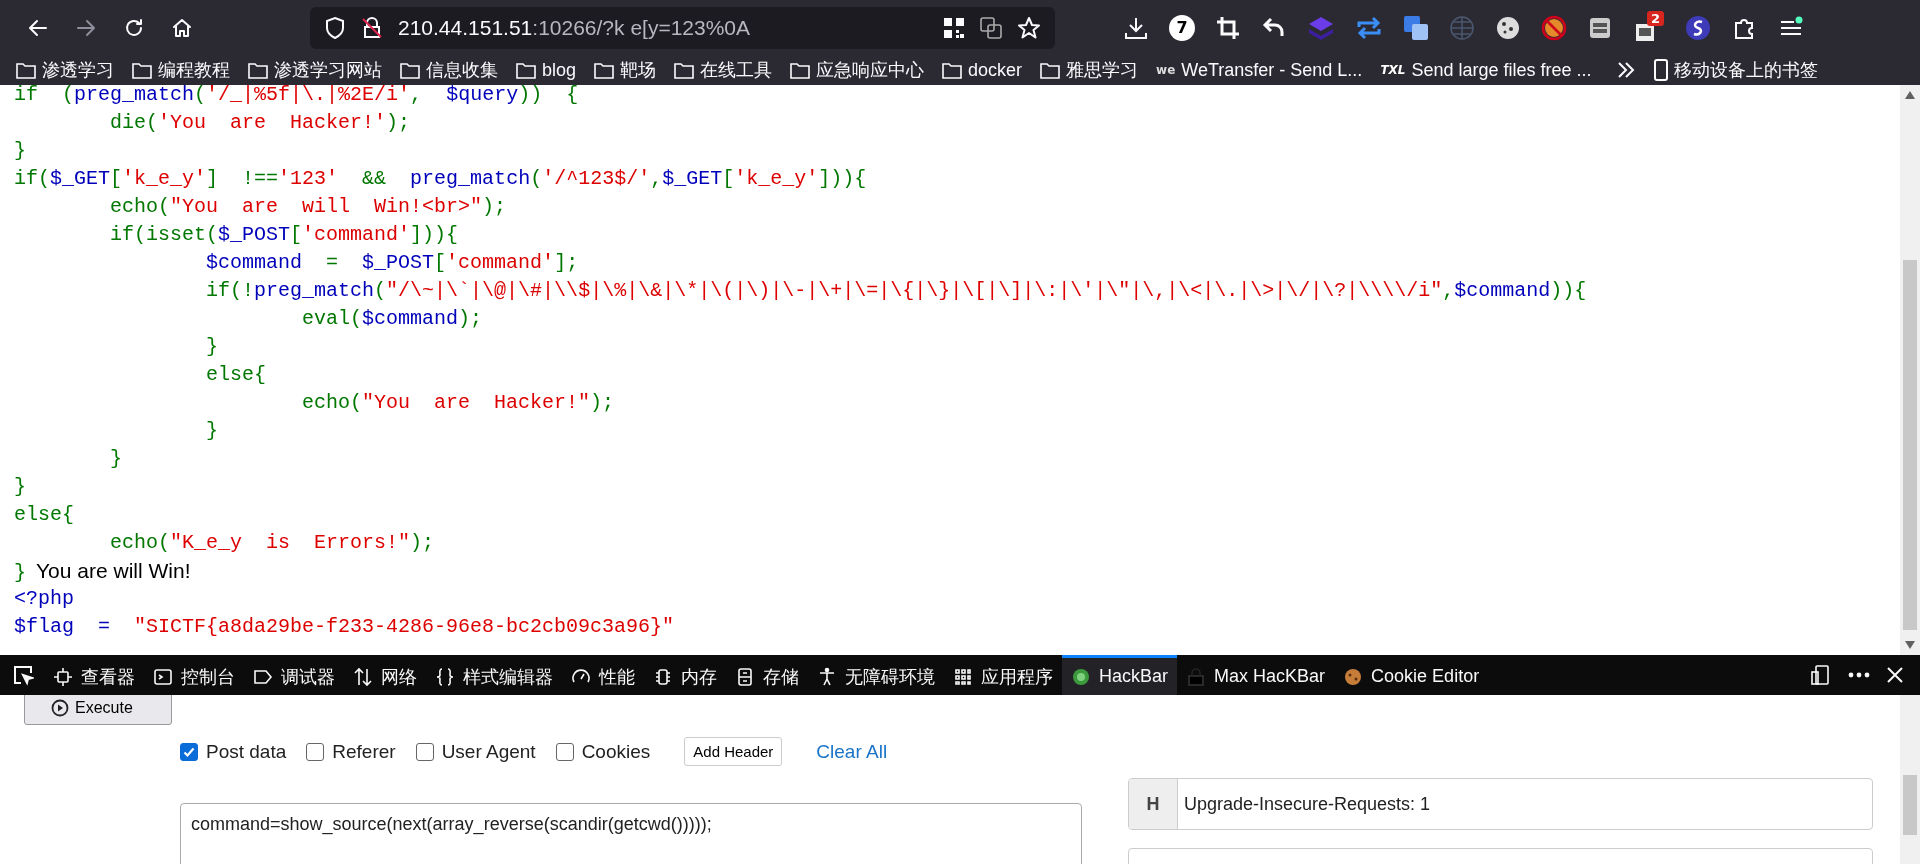 The height and width of the screenshot is (864, 1920). What do you see at coordinates (462, 70) in the screenshot?
I see `bookmark-label: 信息收集` at bounding box center [462, 70].